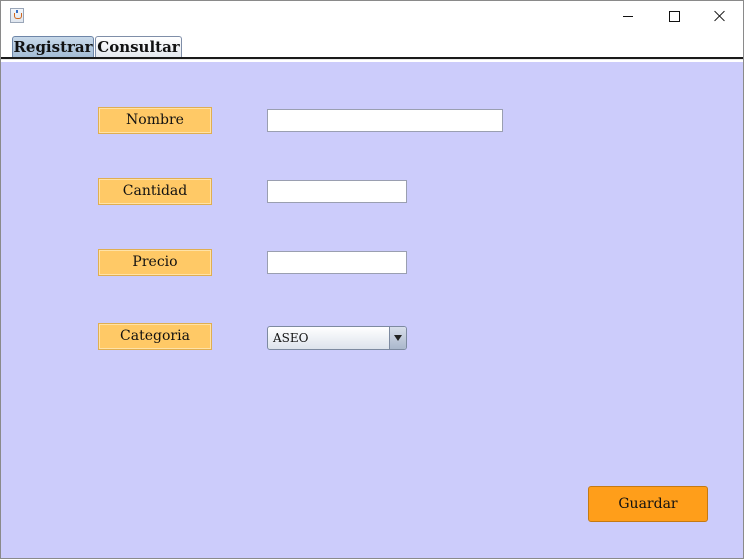  Describe the element at coordinates (155, 191) in the screenshot. I see `cantidad-label: Cantidad` at that location.